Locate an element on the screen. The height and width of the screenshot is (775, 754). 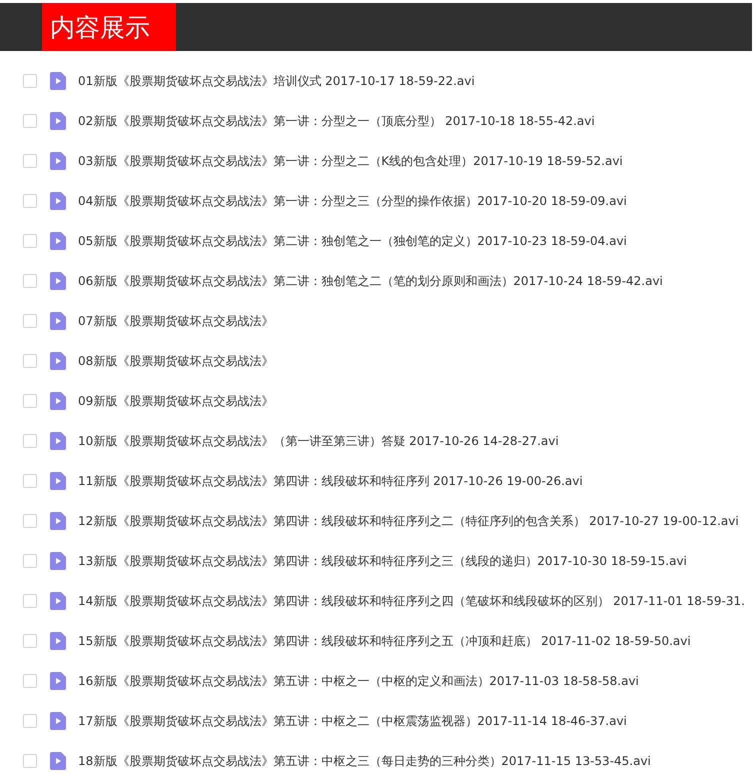
file-name: 10新版《股票期货破坏点交易战法》（第一讲至第三讲）答疑 2017-10-26 14-28-27.avi is located at coordinates (318, 441).